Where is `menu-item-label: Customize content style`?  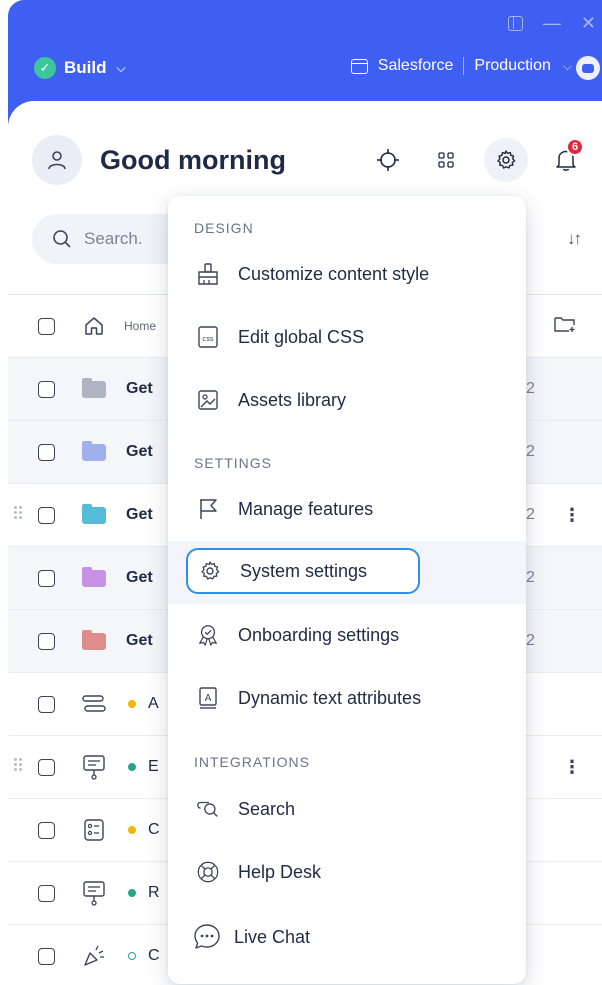 menu-item-label: Customize content style is located at coordinates (334, 273).